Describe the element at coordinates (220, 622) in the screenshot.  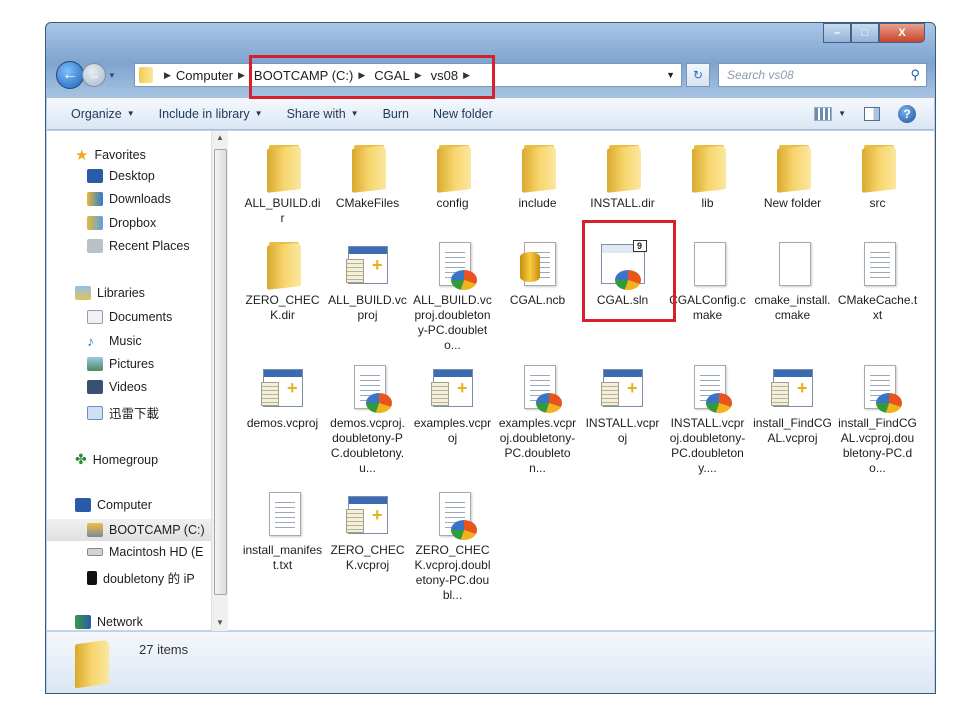
I see `scroll-down-icon: ▼` at that location.